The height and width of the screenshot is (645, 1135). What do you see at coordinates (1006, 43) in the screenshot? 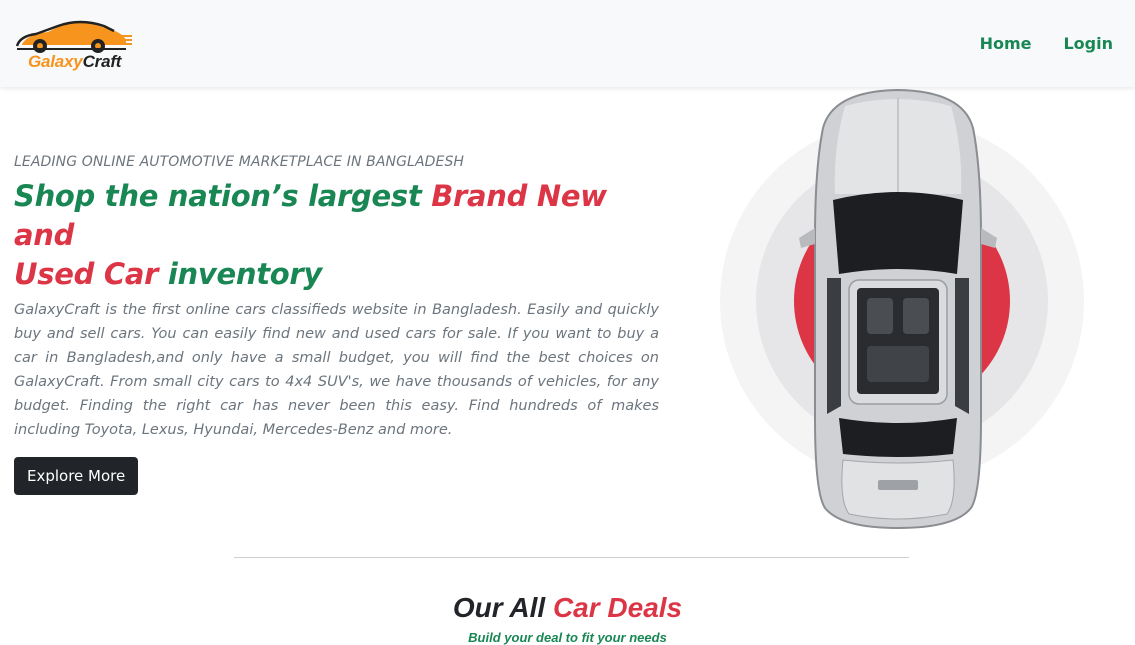
I see `nav-home-link: Home` at bounding box center [1006, 43].